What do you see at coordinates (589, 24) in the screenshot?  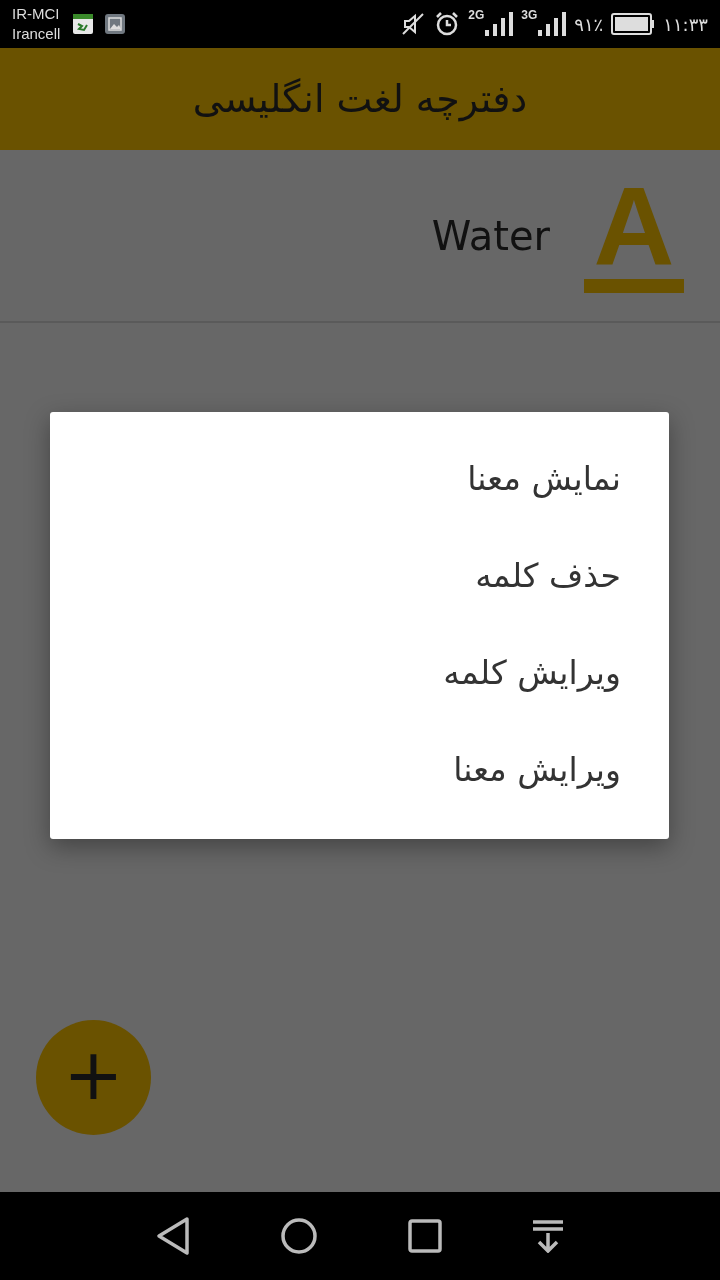 I see `battery-percent: ۹۱٪` at bounding box center [589, 24].